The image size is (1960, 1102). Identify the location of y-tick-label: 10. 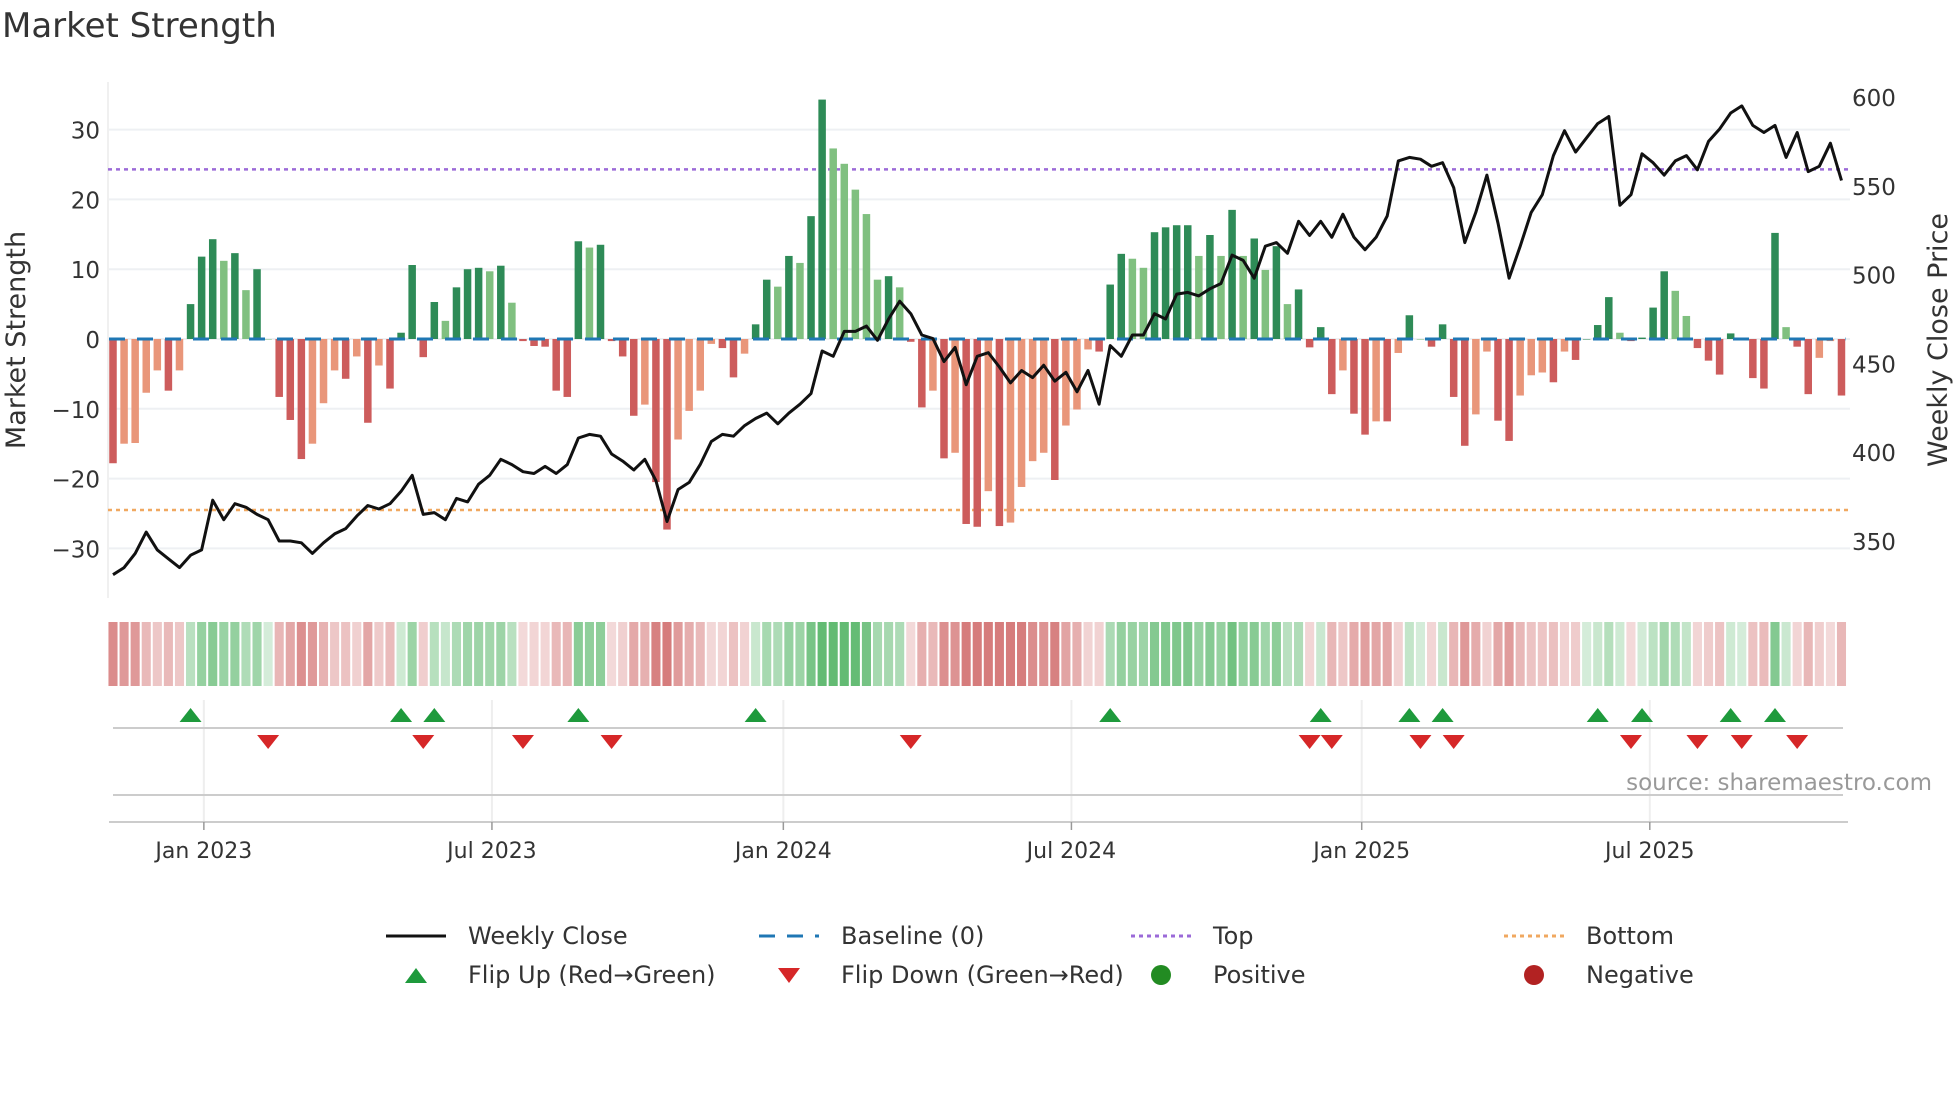
(85, 271).